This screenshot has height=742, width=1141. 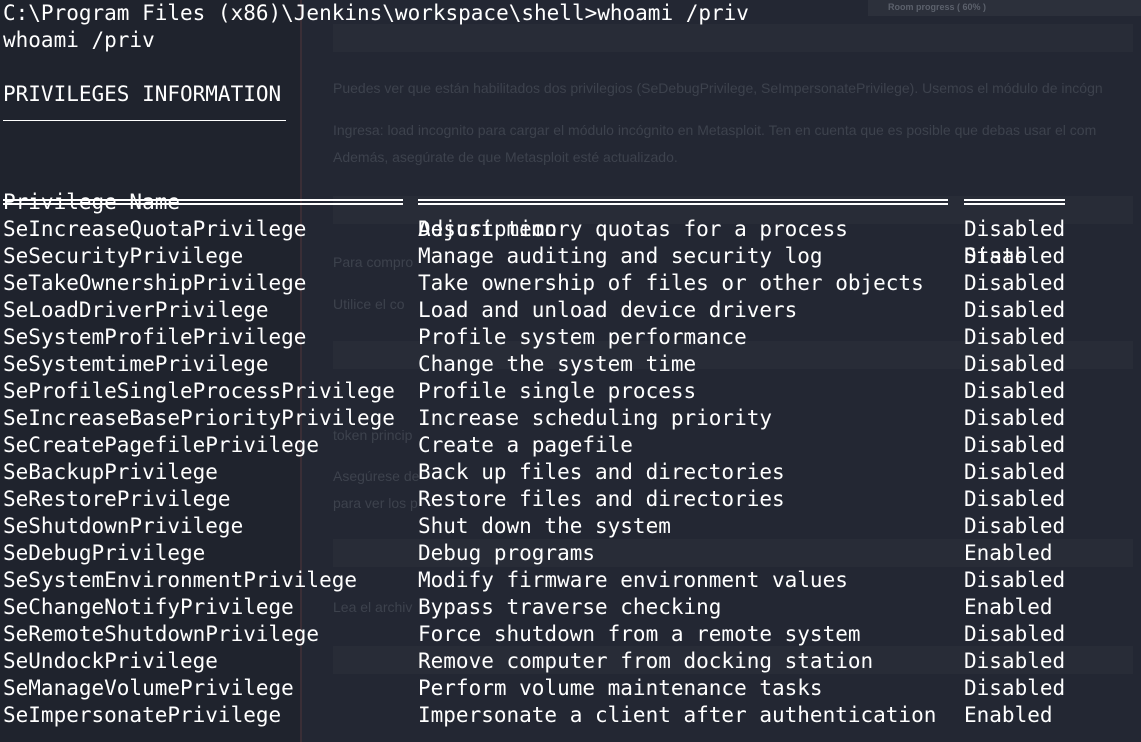 What do you see at coordinates (142, 715) in the screenshot?
I see `privilege-name-cell: SeImpersonatePrivilege` at bounding box center [142, 715].